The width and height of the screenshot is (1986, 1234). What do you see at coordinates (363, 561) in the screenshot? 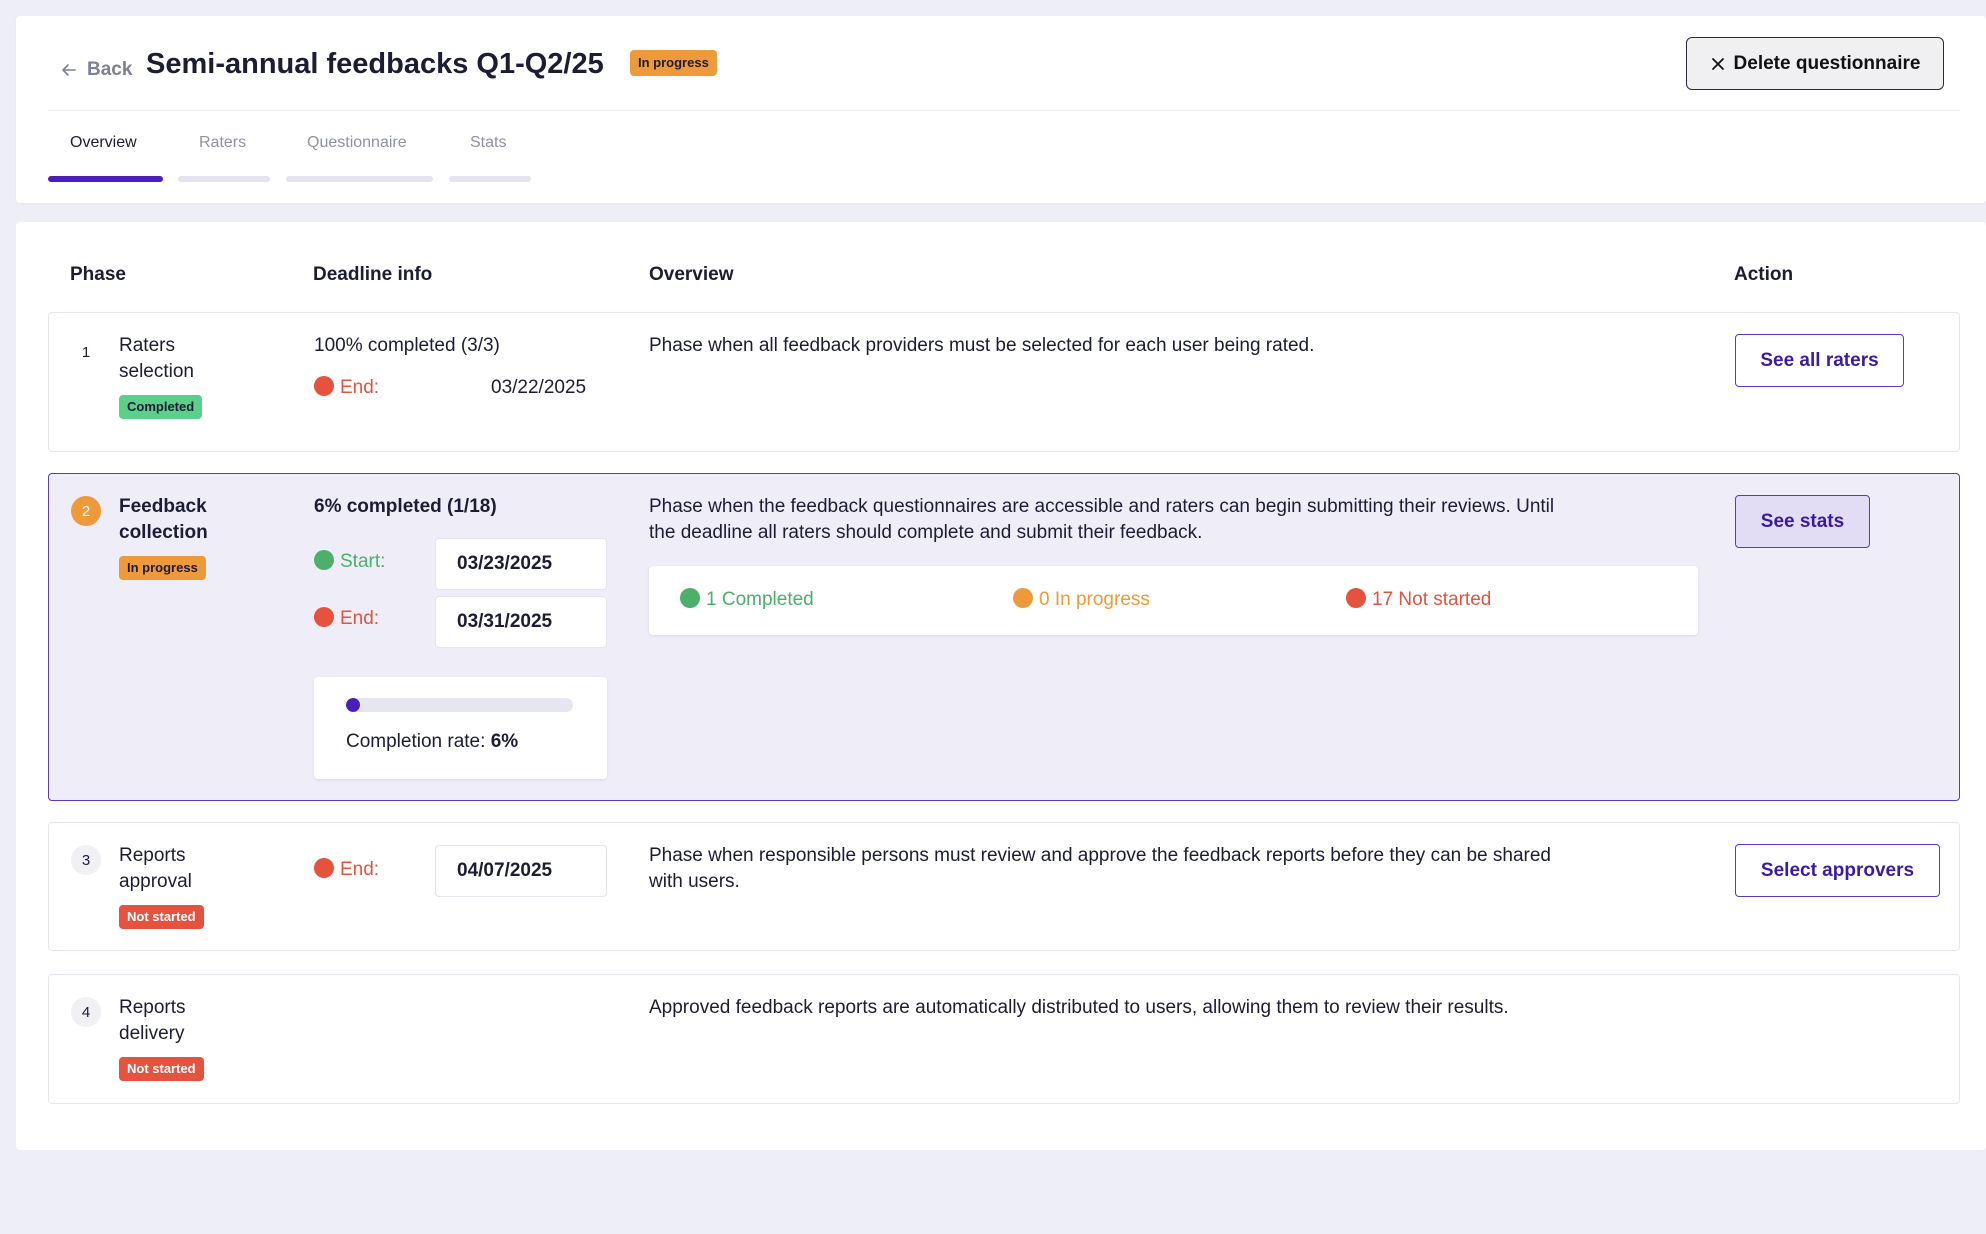
I see `start-label-text: Start:` at bounding box center [363, 561].